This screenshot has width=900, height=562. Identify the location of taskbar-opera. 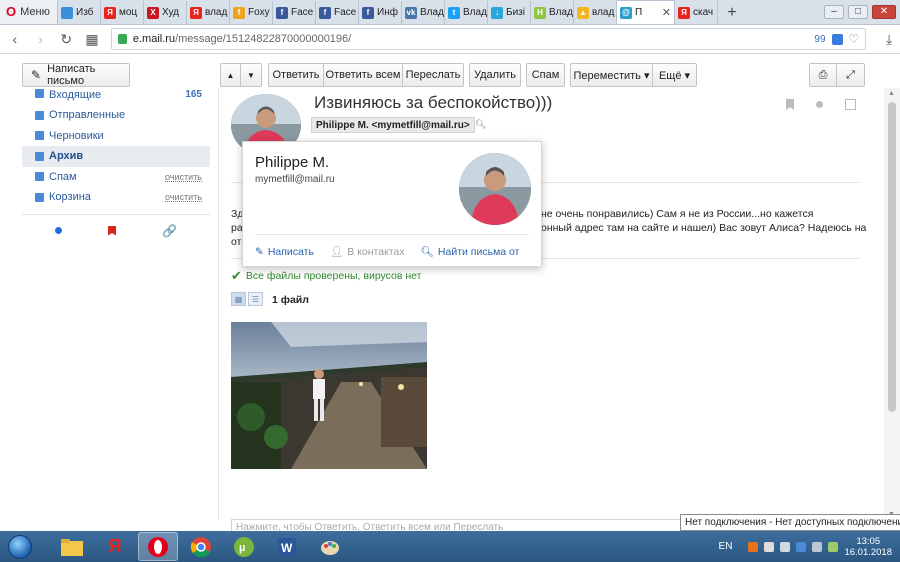
(158, 546).